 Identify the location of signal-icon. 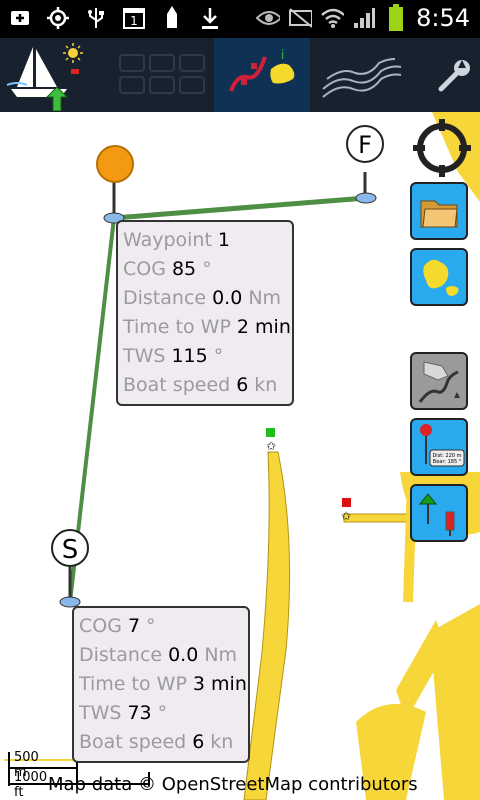
(364, 18).